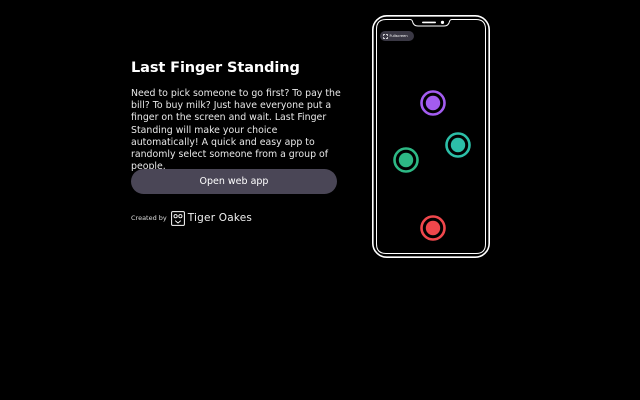  I want to click on touch-point-red, so click(433, 228).